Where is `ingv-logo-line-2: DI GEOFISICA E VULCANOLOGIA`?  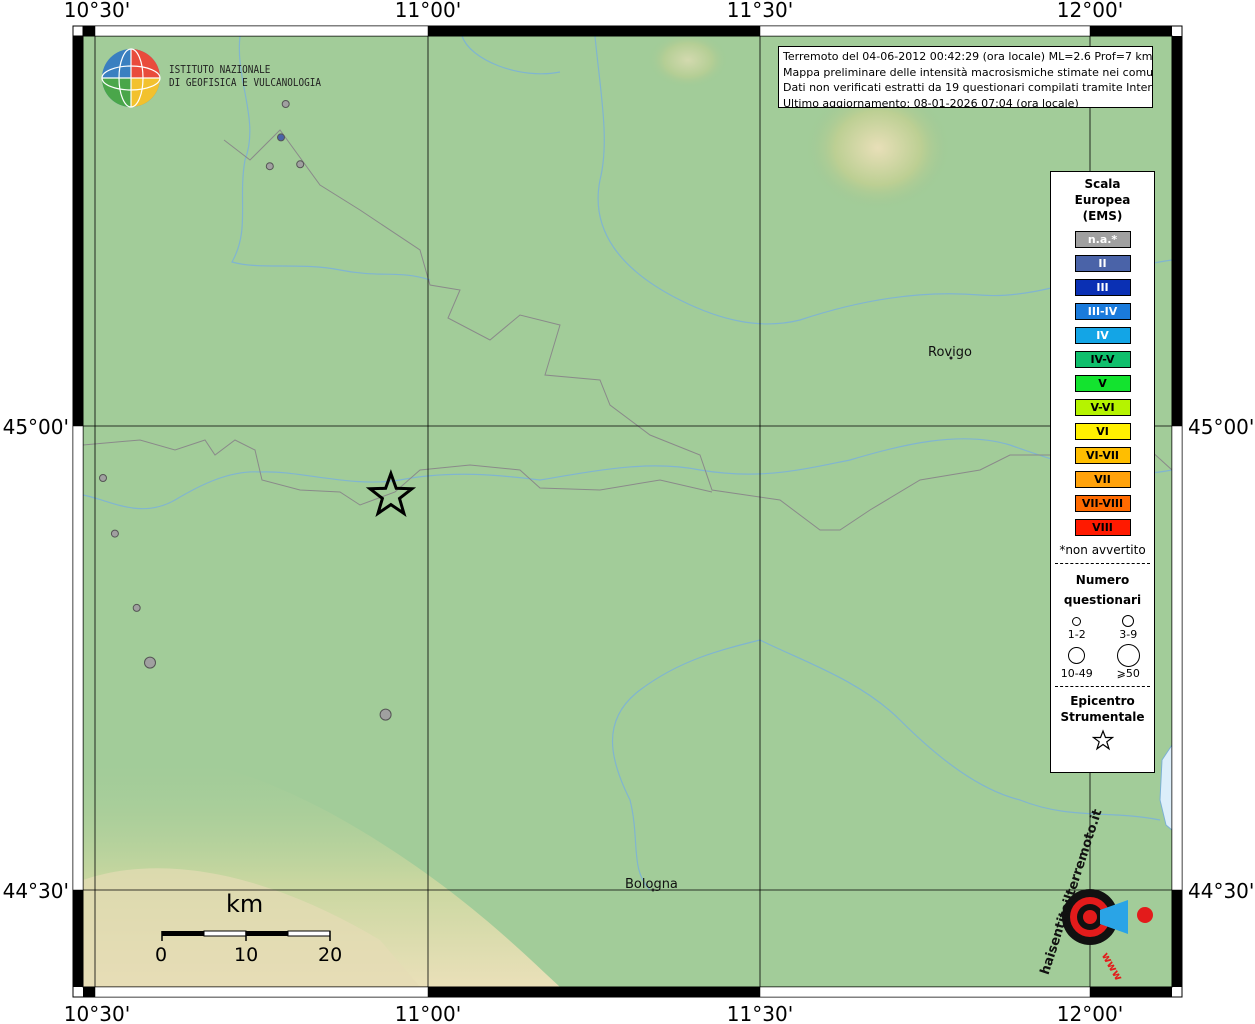 ingv-logo-line-2: DI GEOFISICA E VULCANOLOGIA is located at coordinates (245, 82).